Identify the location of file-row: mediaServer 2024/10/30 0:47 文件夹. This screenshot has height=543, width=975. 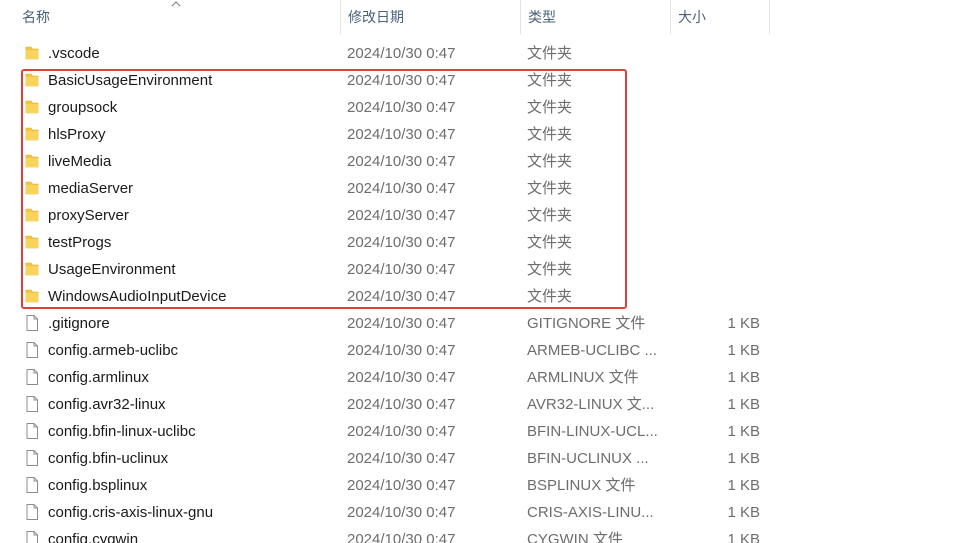
(487, 188).